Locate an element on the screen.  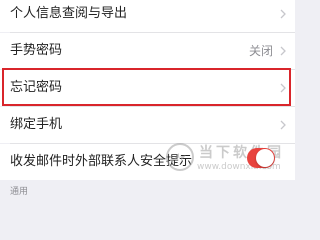
toggle-knob is located at coordinates (265, 158).